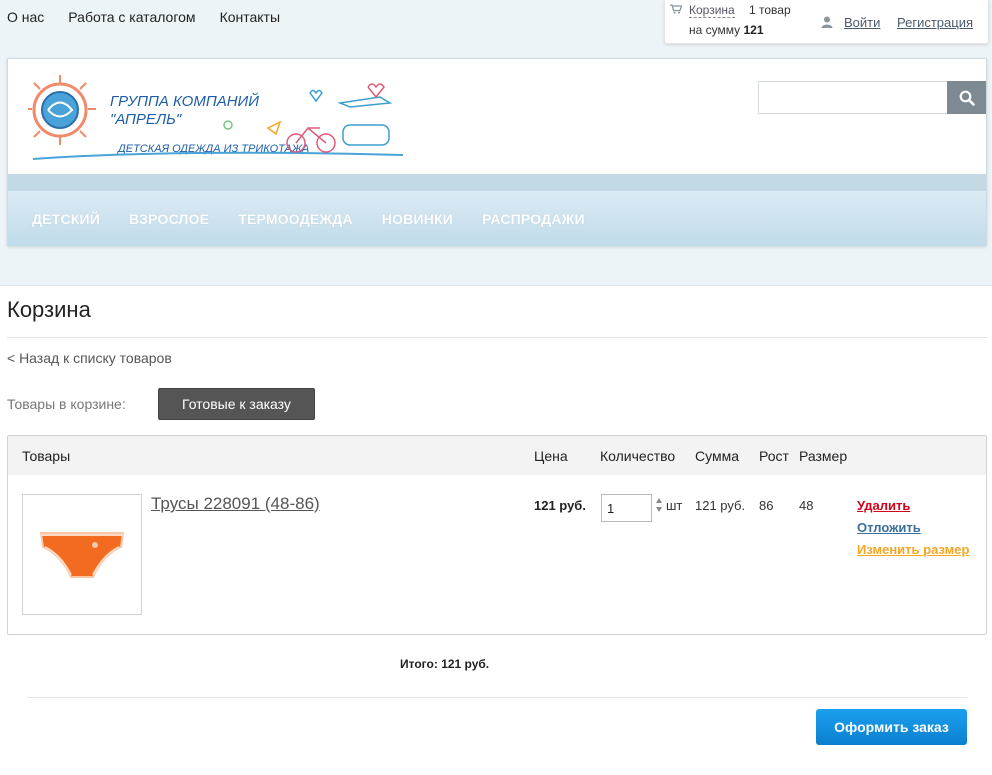 This screenshot has height=775, width=992. I want to click on total-label: Итого:, so click(419, 664).